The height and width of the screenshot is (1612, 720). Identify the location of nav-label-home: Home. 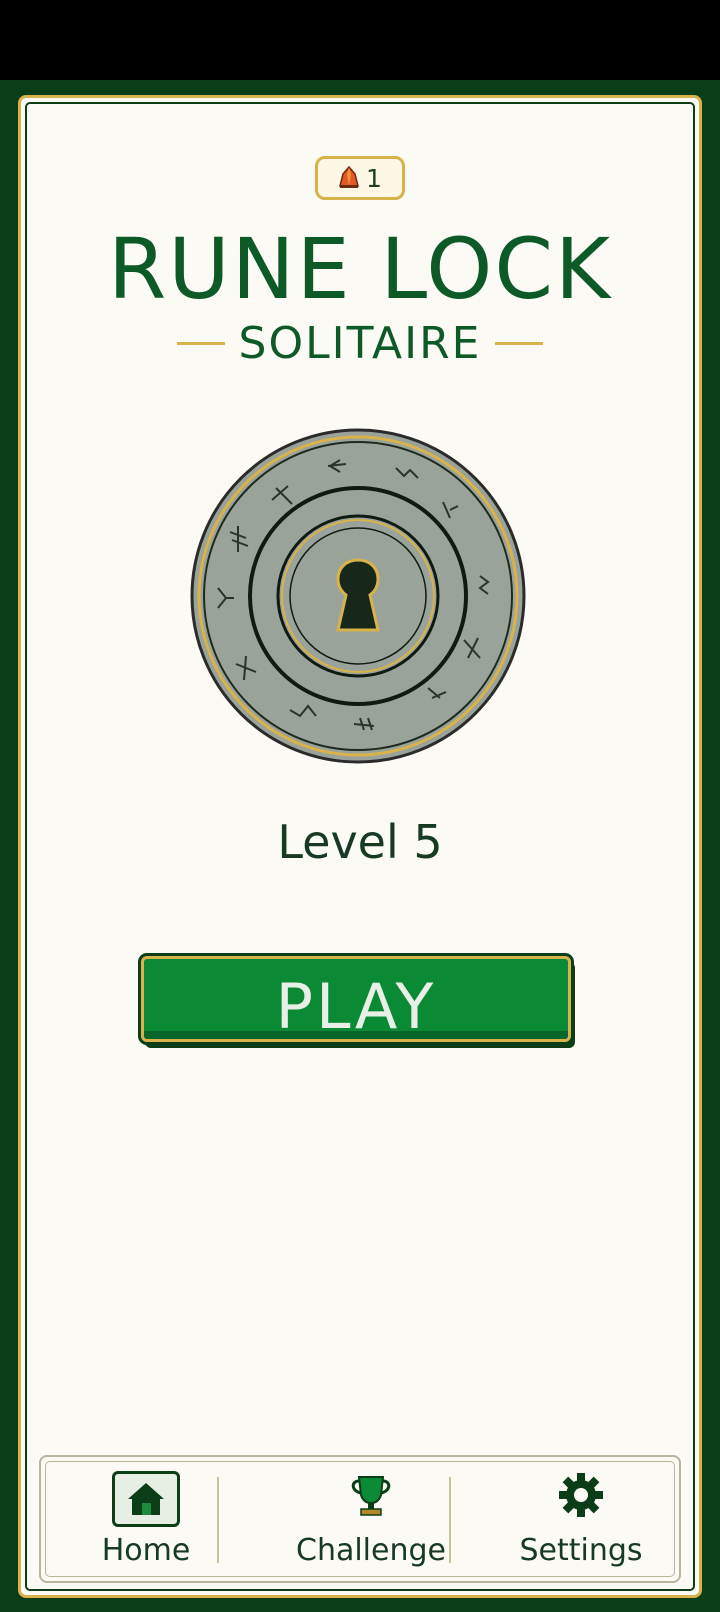
(146, 1550).